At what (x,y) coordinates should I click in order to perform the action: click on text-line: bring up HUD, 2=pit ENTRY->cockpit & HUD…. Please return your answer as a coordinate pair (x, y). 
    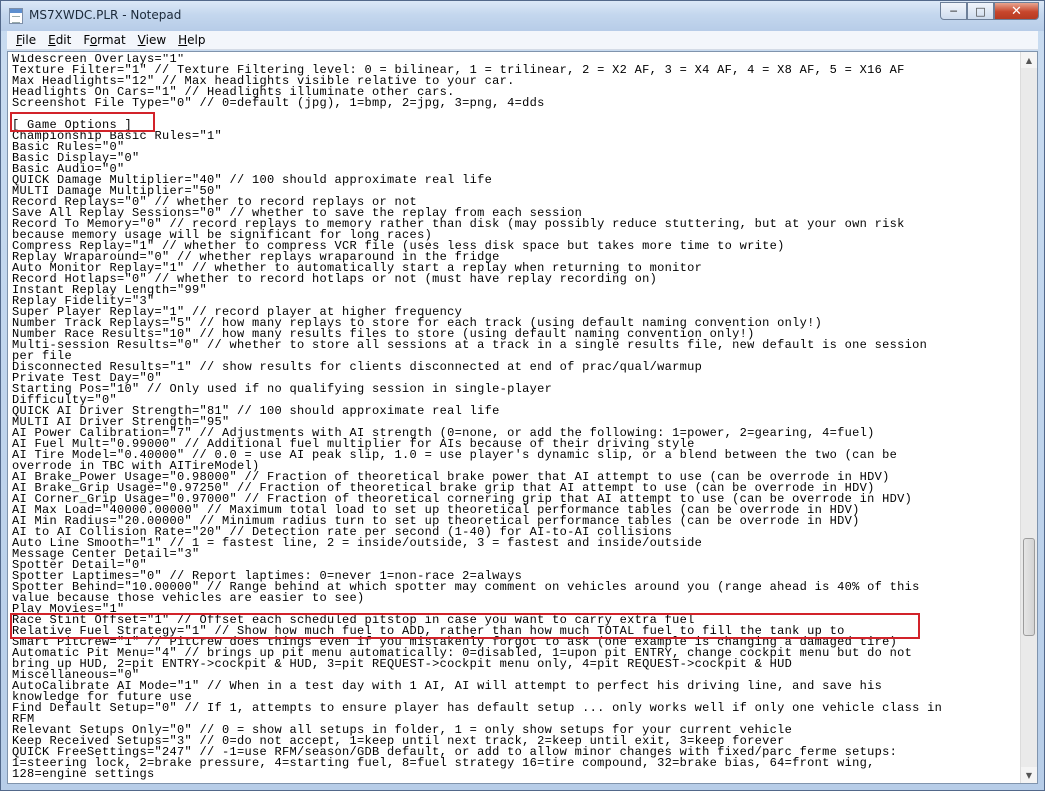
    Looking at the image, I should click on (402, 664).